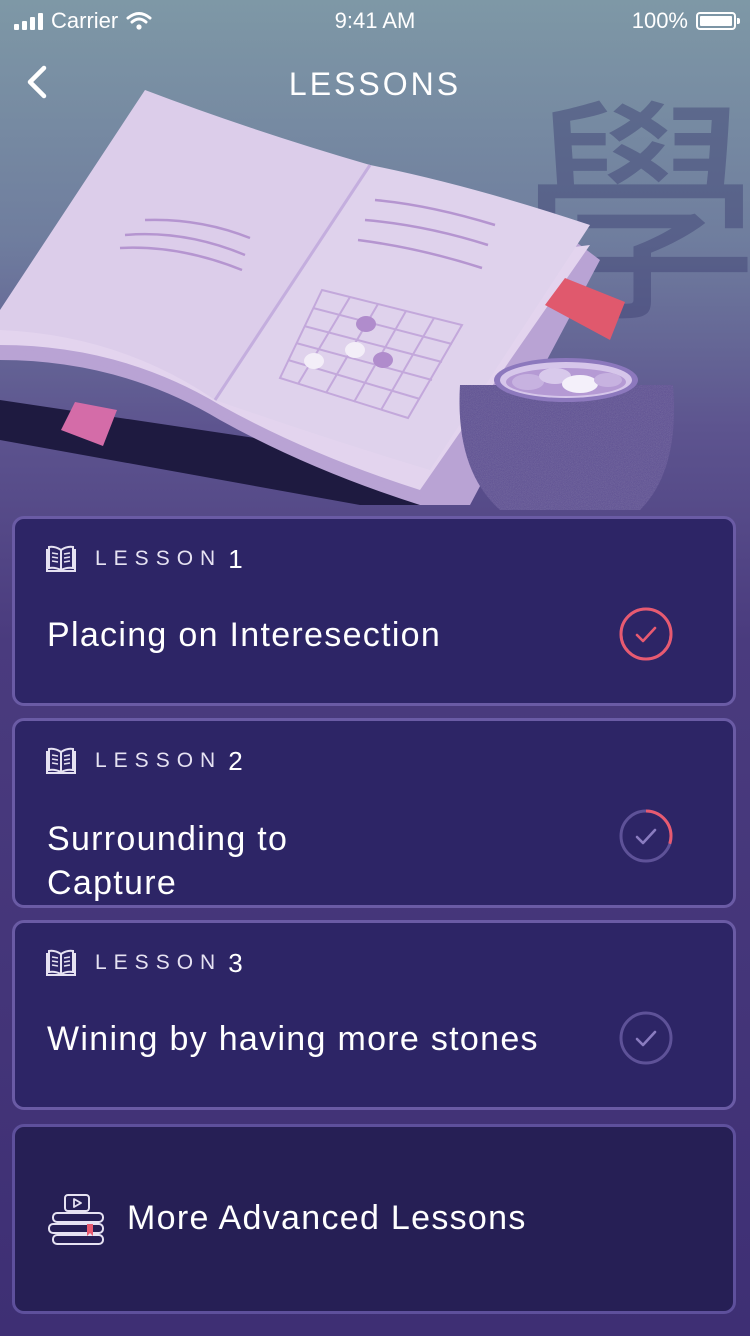  I want to click on battery-percent: 100%, so click(659, 20).